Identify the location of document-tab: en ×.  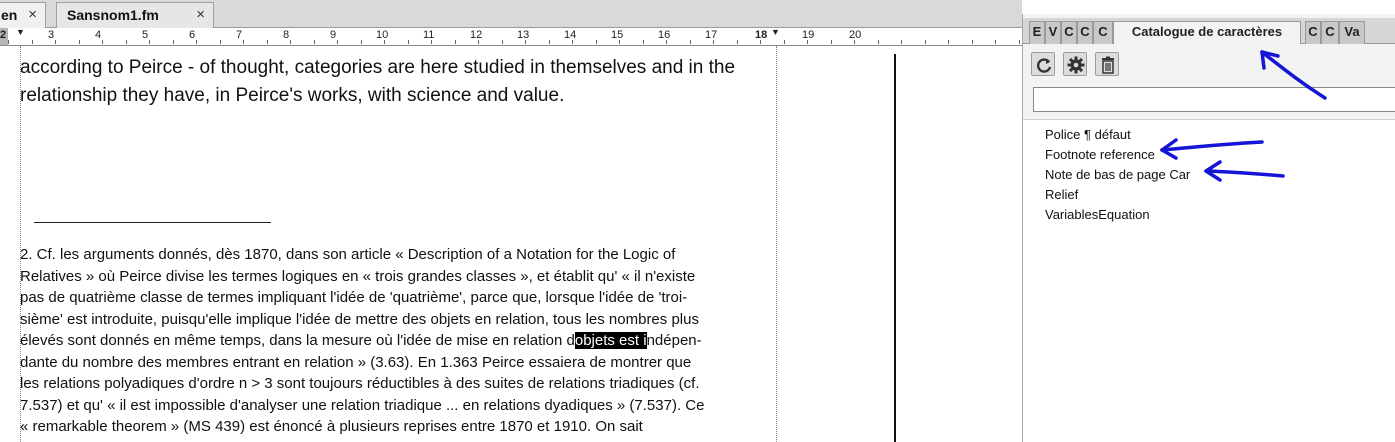
(23, 15).